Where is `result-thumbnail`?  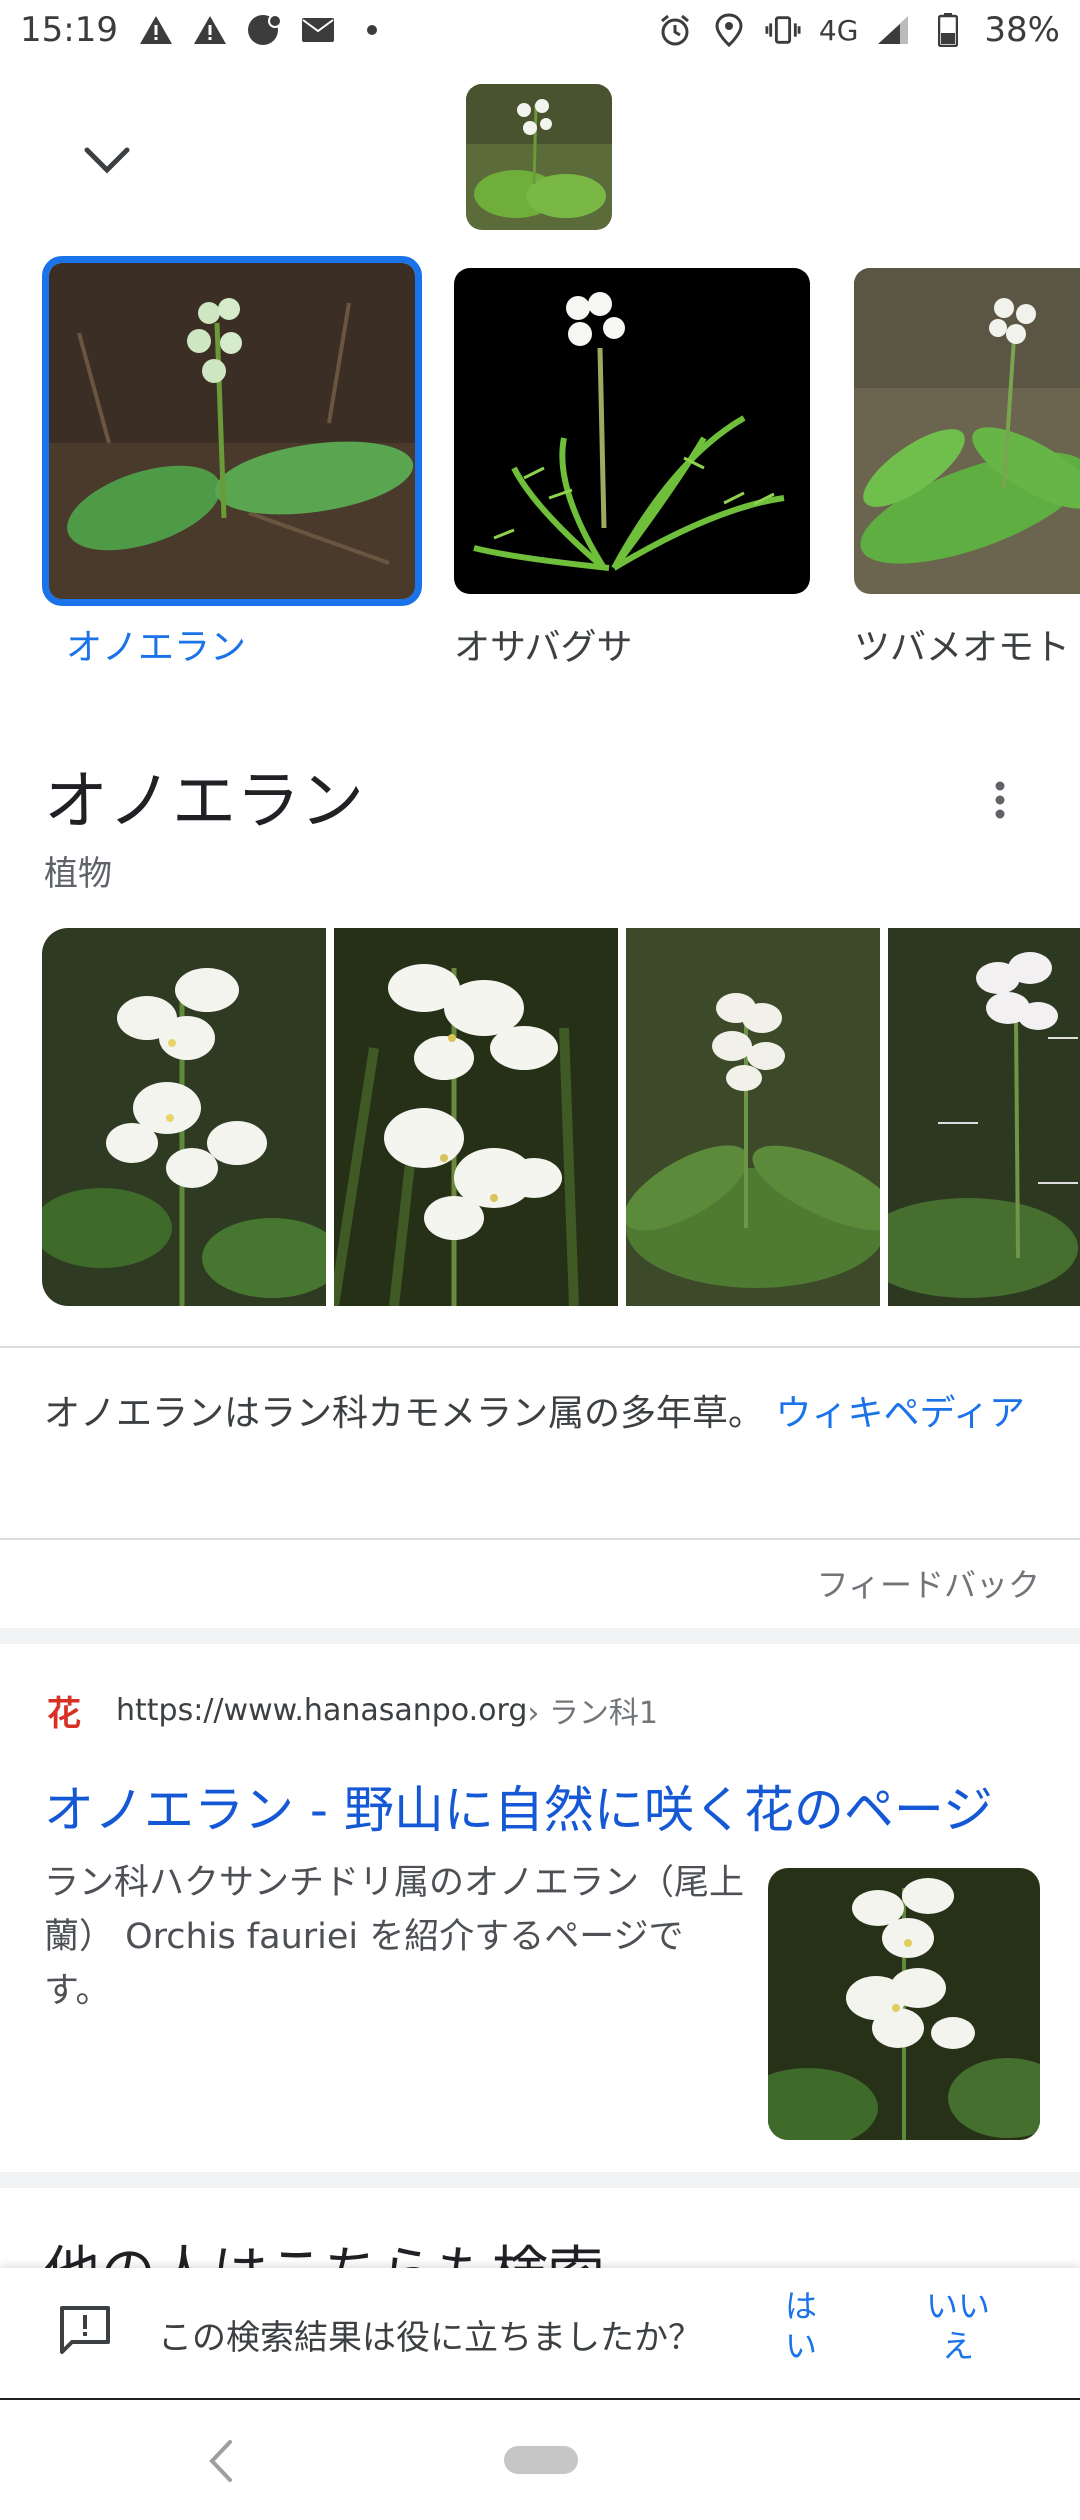
result-thumbnail is located at coordinates (904, 2004).